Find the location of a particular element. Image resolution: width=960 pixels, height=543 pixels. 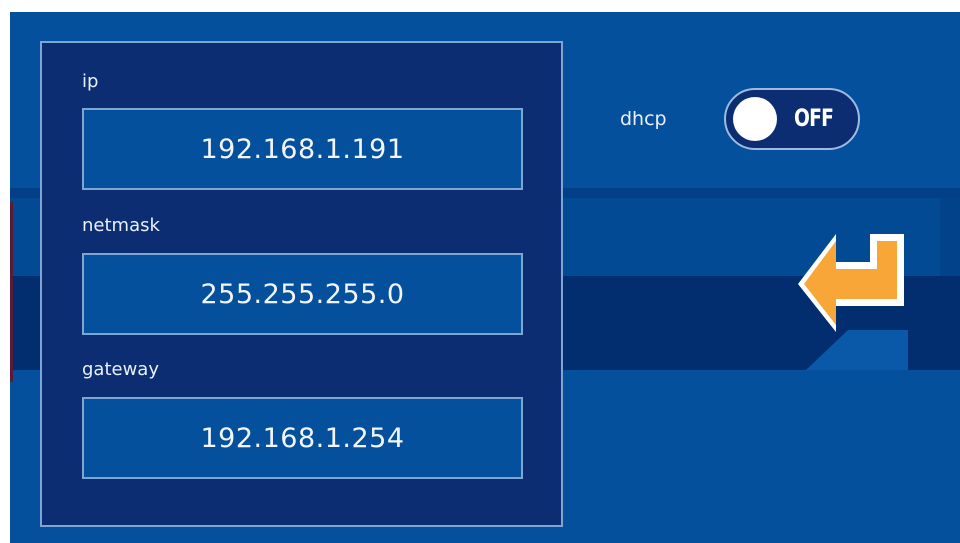

toggle-knob is located at coordinates (755, 119).